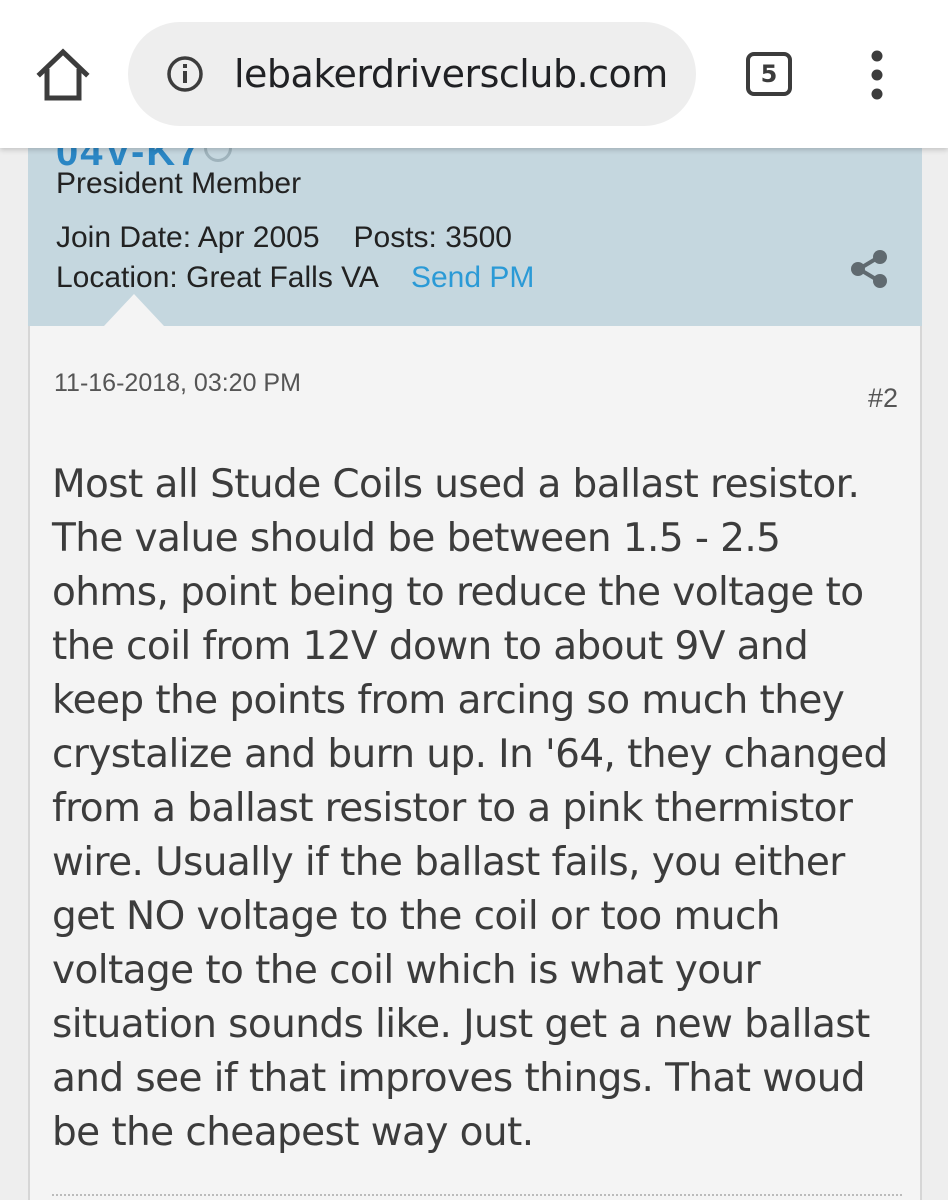  I want to click on address-bar: lebakerdriversclub.com, so click(412, 74).